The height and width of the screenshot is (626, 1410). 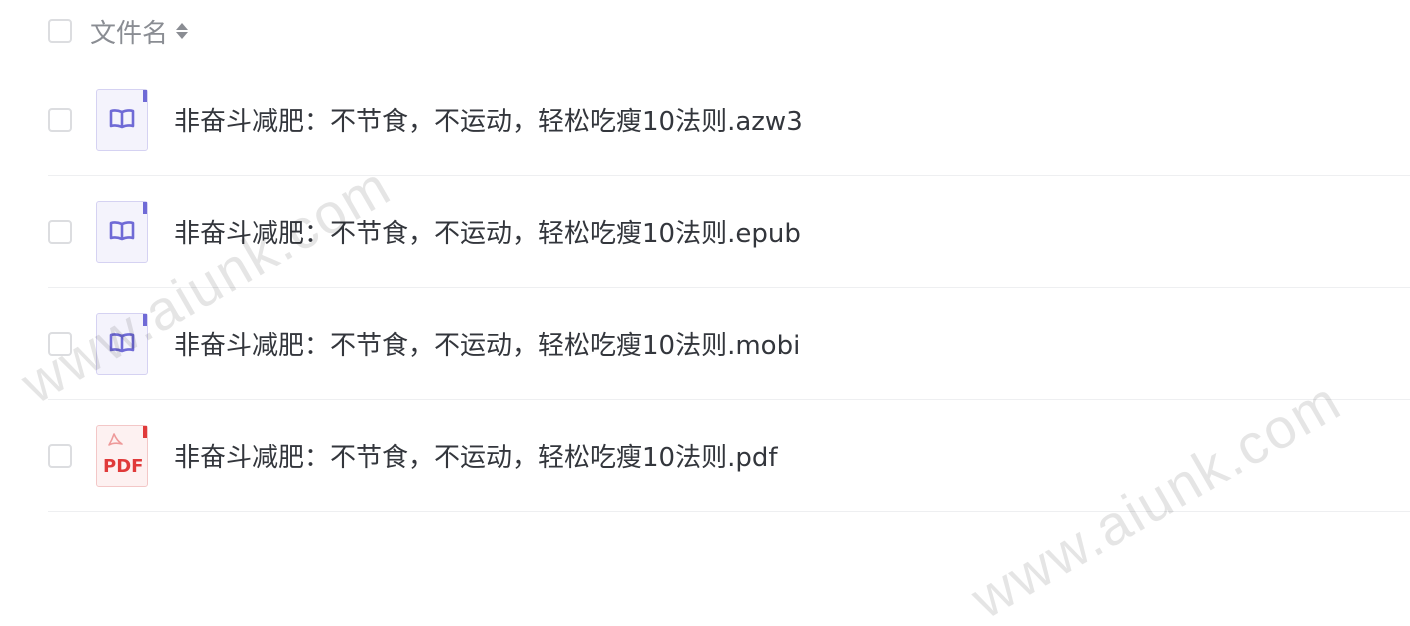 I want to click on pdf-icon: PDF, so click(x=122, y=455).